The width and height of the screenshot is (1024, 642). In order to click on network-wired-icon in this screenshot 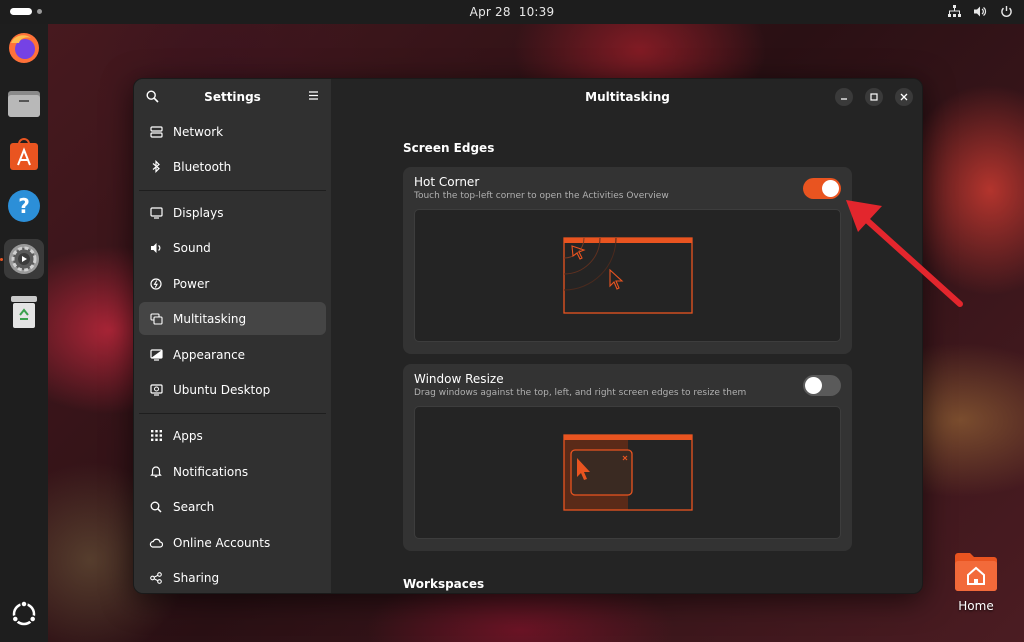, I will do `click(156, 132)`.